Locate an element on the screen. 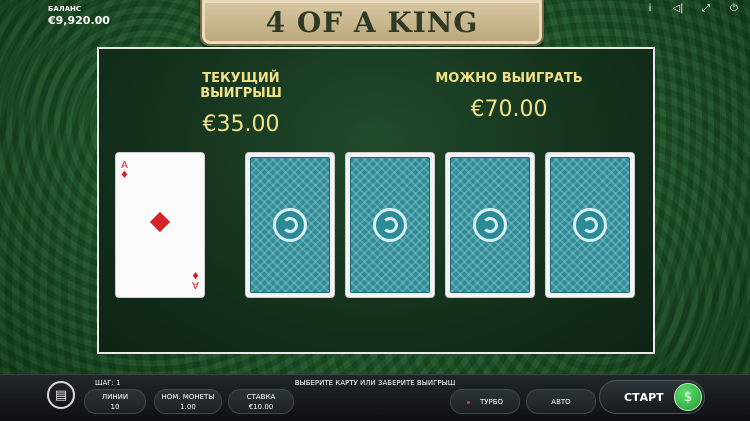  start-button: СТАРТ $ is located at coordinates (652, 397).